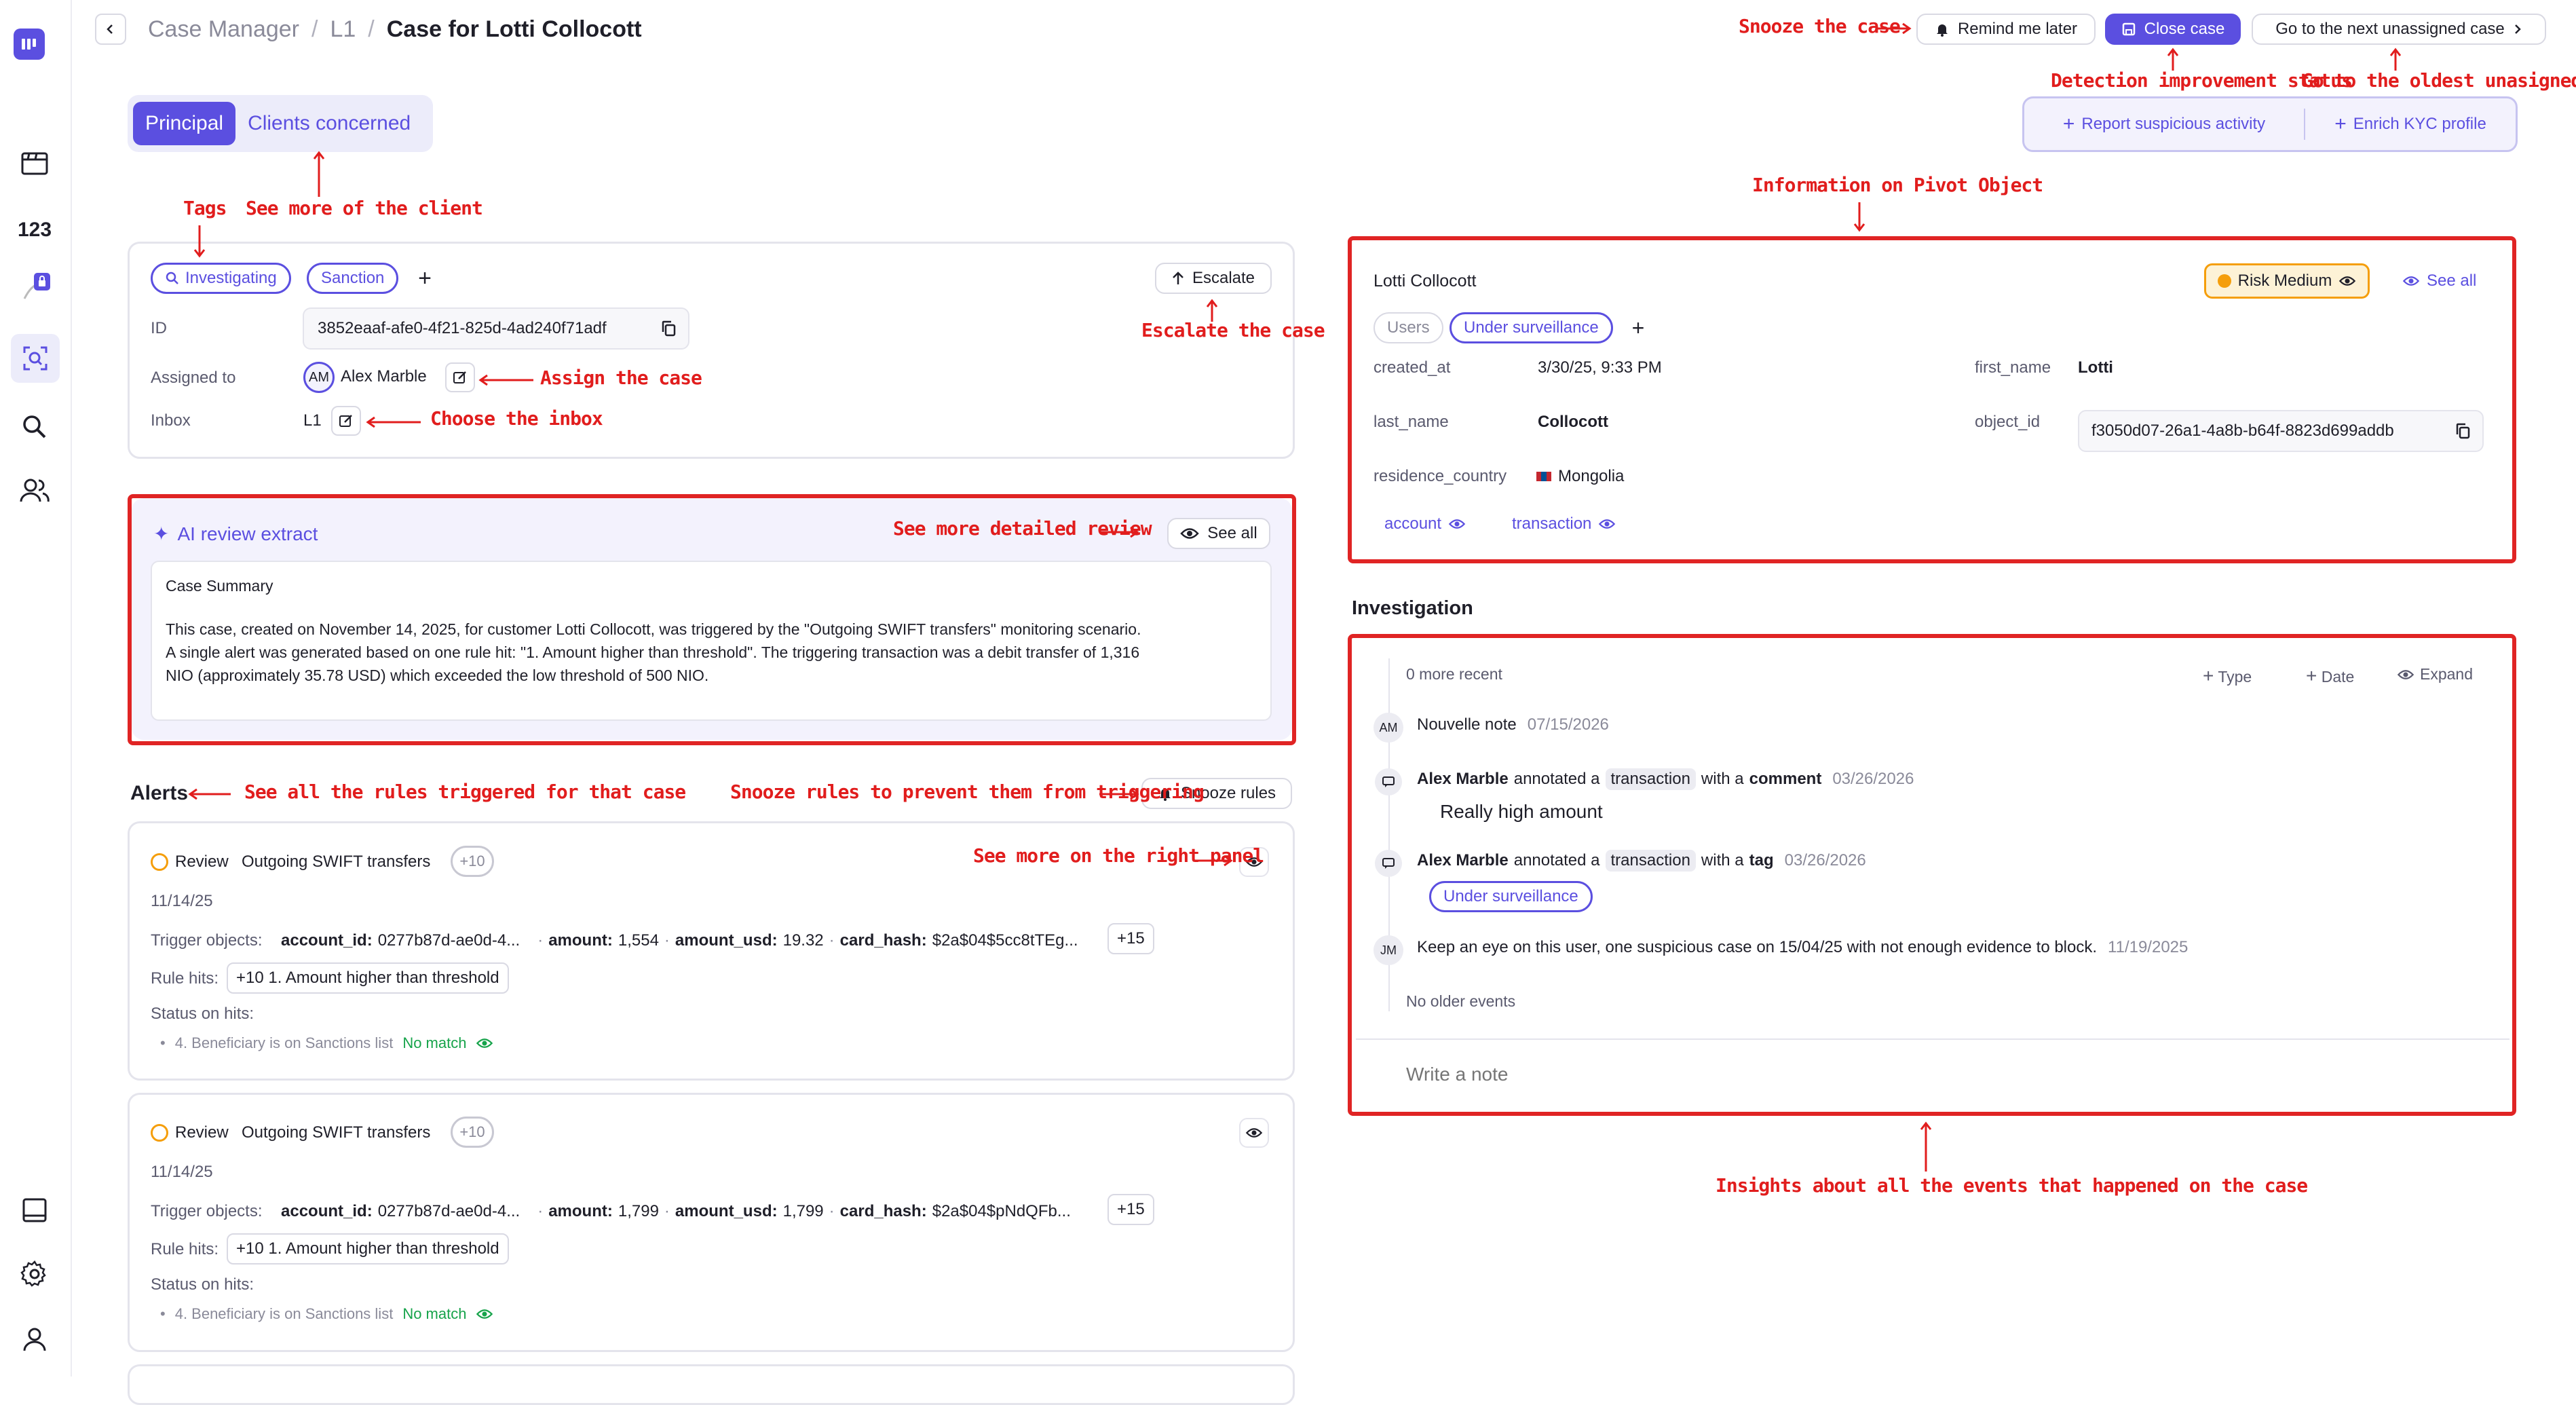 This screenshot has height=1405, width=2576. I want to click on film-icon, so click(35, 164).